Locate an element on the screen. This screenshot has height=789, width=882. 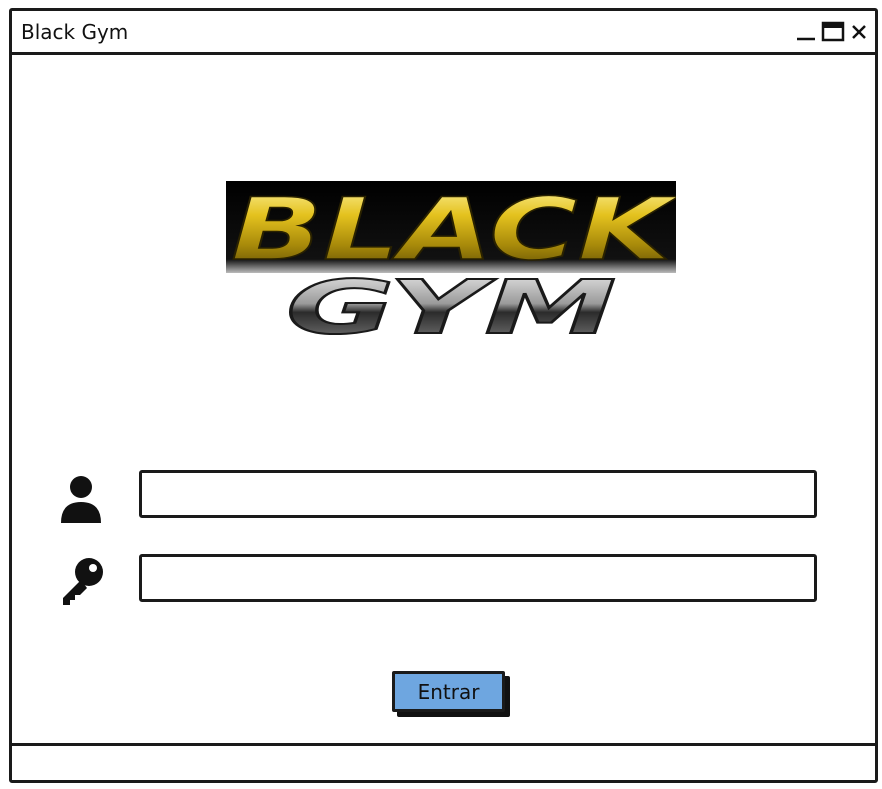
title-bar: Black Gym is located at coordinates (443, 33).